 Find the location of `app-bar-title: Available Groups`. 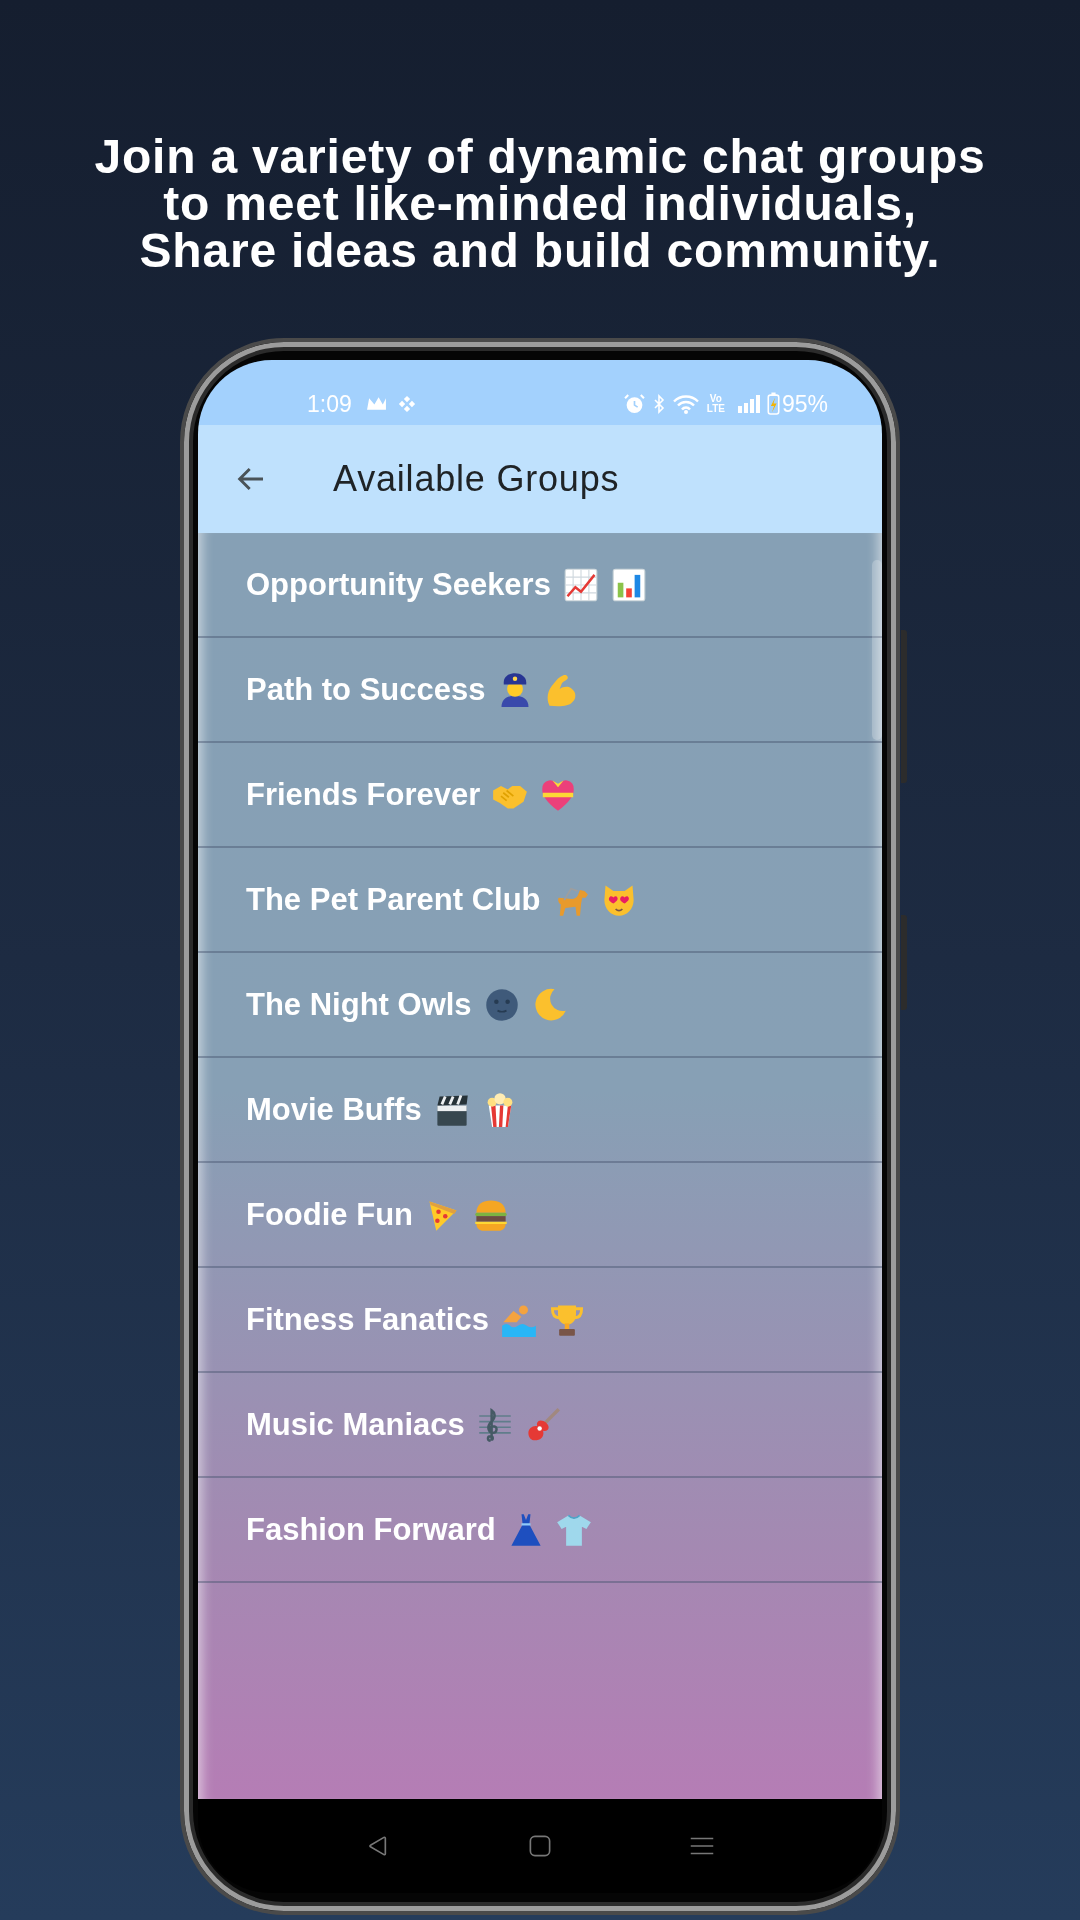

app-bar-title: Available Groups is located at coordinates (476, 479).